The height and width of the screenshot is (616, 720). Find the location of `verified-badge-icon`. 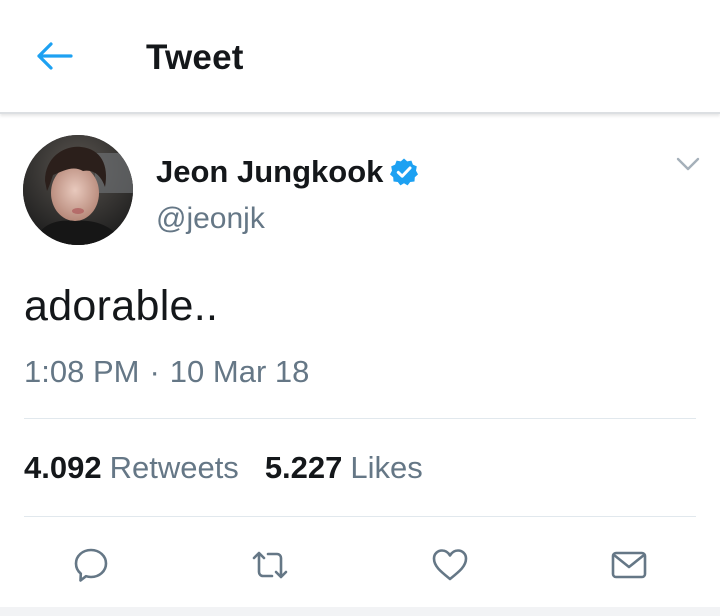

verified-badge-icon is located at coordinates (404, 172).